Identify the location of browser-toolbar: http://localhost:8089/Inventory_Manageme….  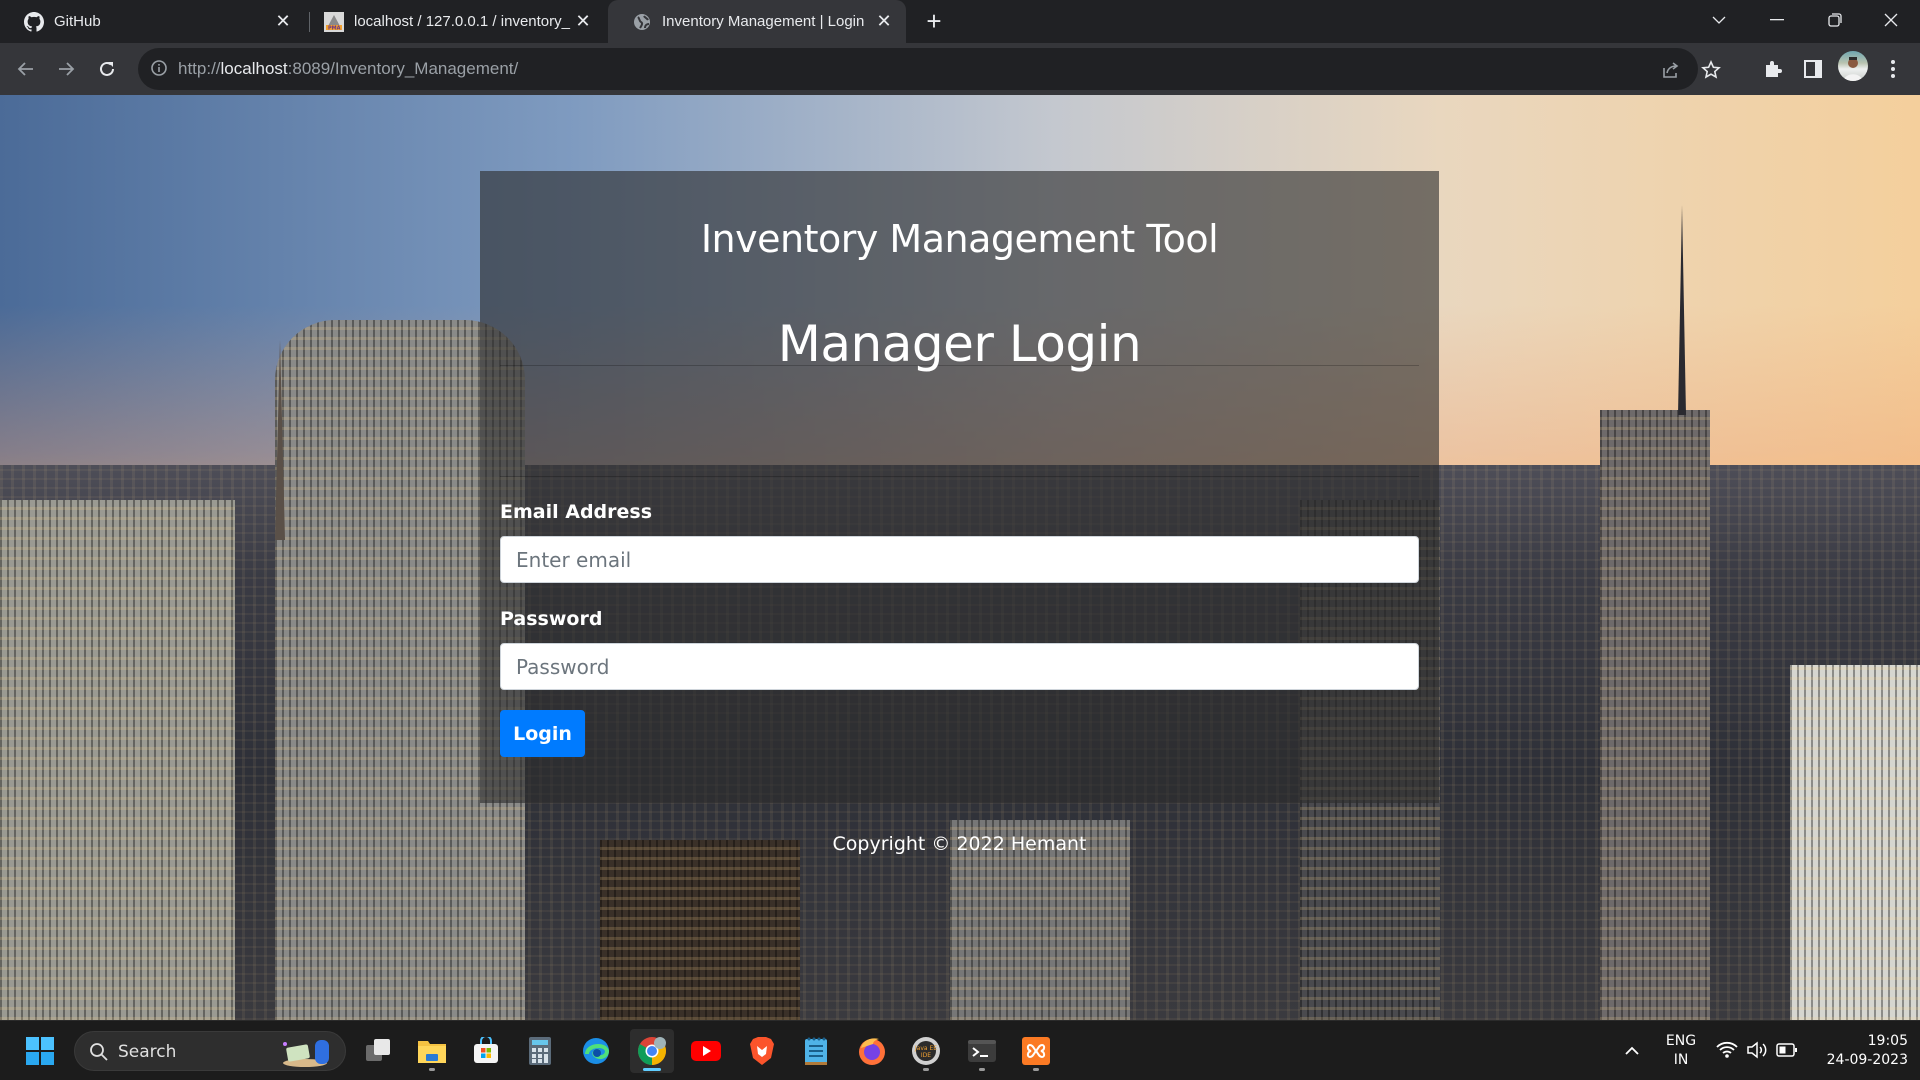
(960, 69).